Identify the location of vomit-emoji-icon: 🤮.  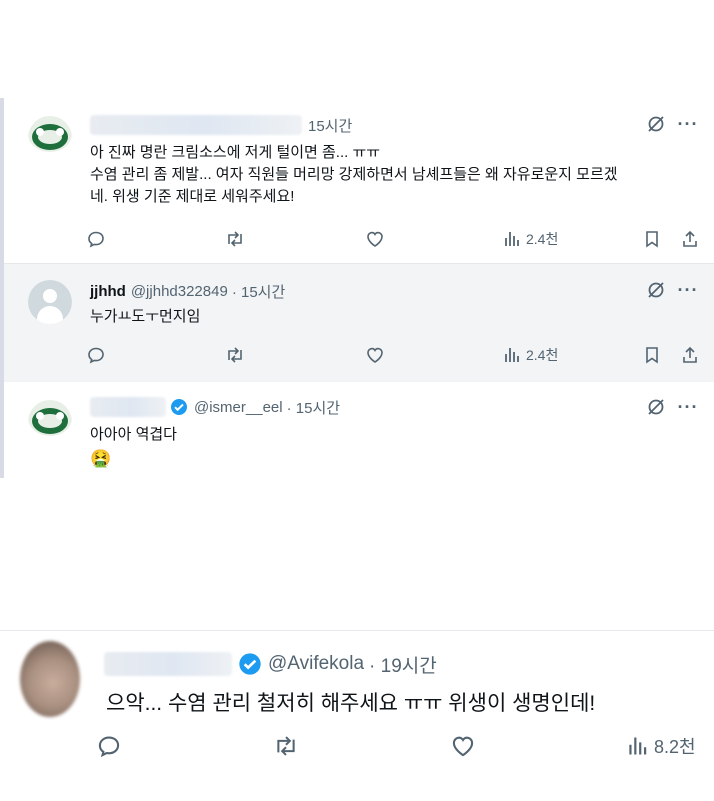
(101, 458).